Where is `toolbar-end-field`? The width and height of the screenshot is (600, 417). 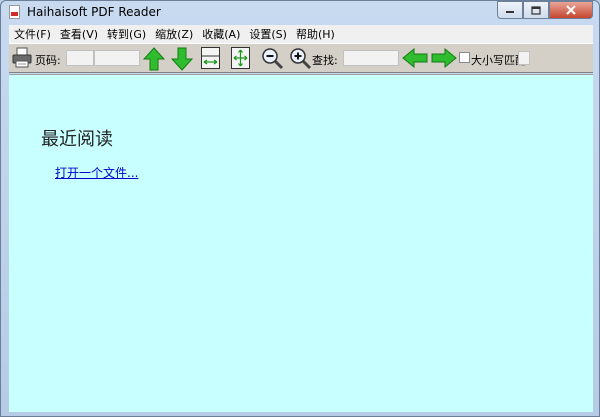
toolbar-end-field is located at coordinates (524, 58).